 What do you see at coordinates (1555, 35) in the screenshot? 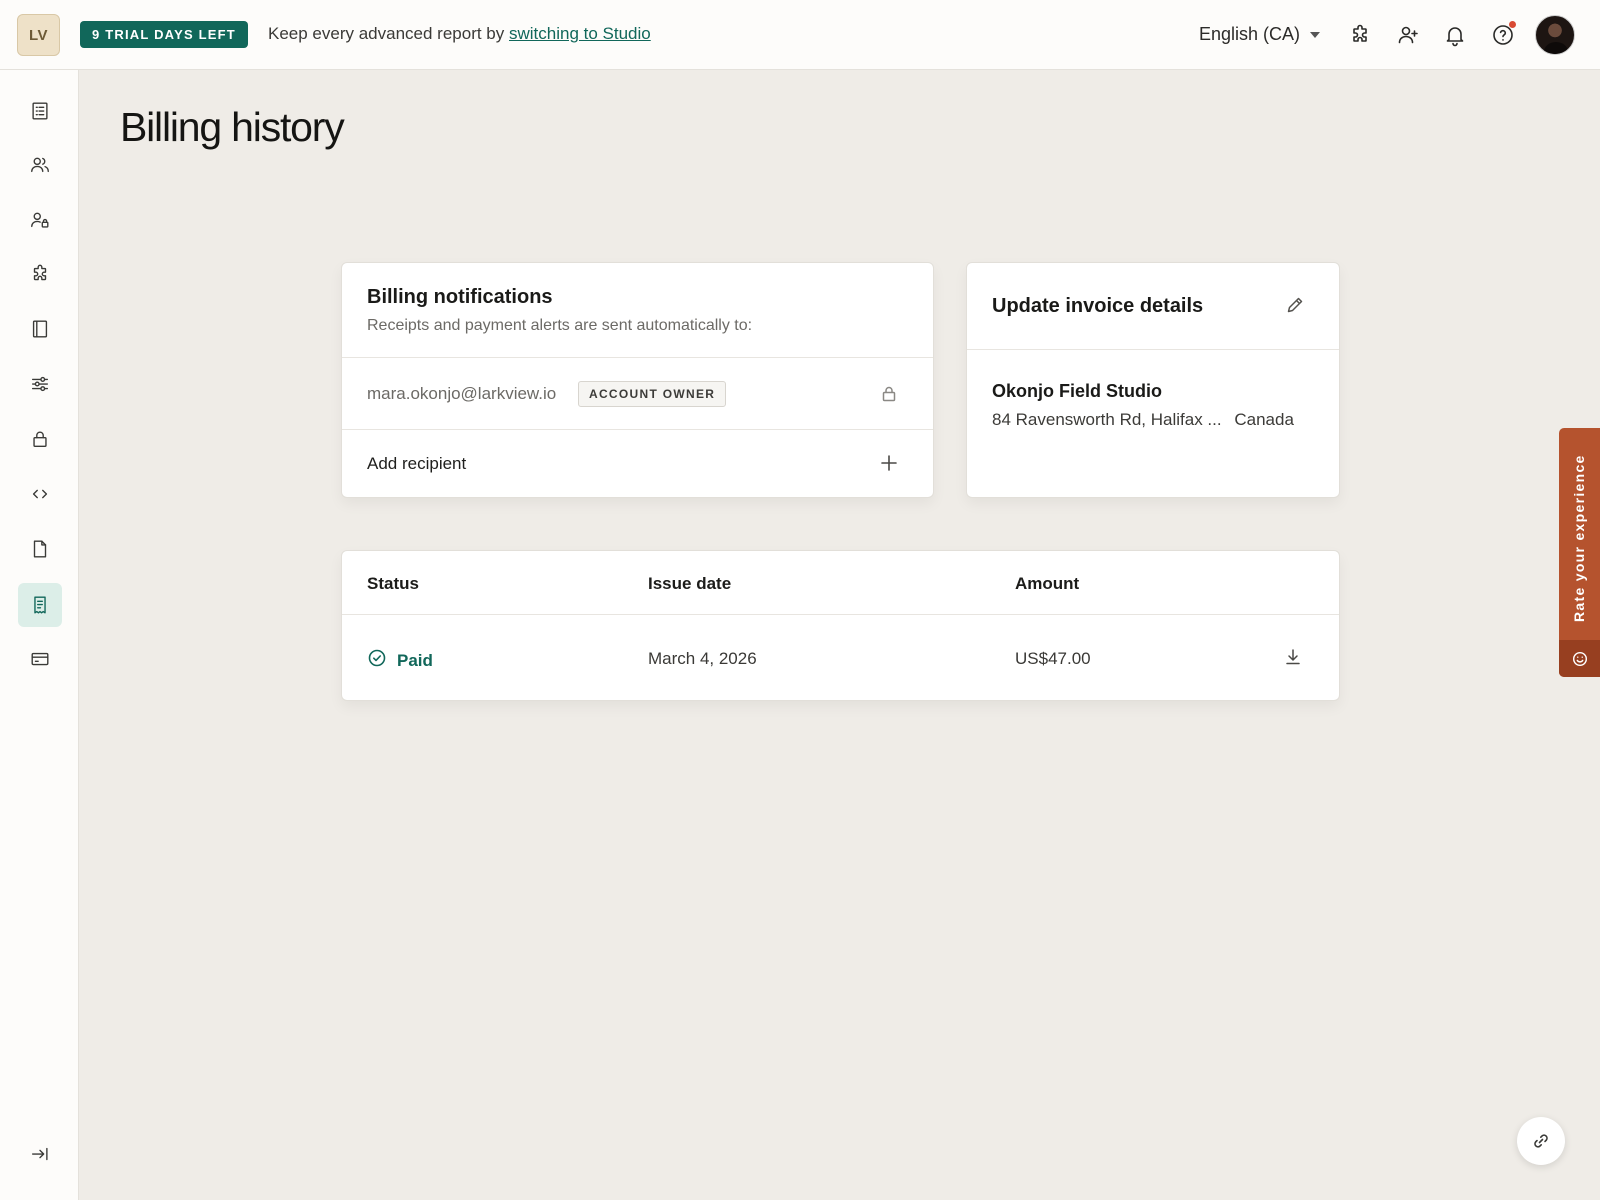
I see `user-avatar` at bounding box center [1555, 35].